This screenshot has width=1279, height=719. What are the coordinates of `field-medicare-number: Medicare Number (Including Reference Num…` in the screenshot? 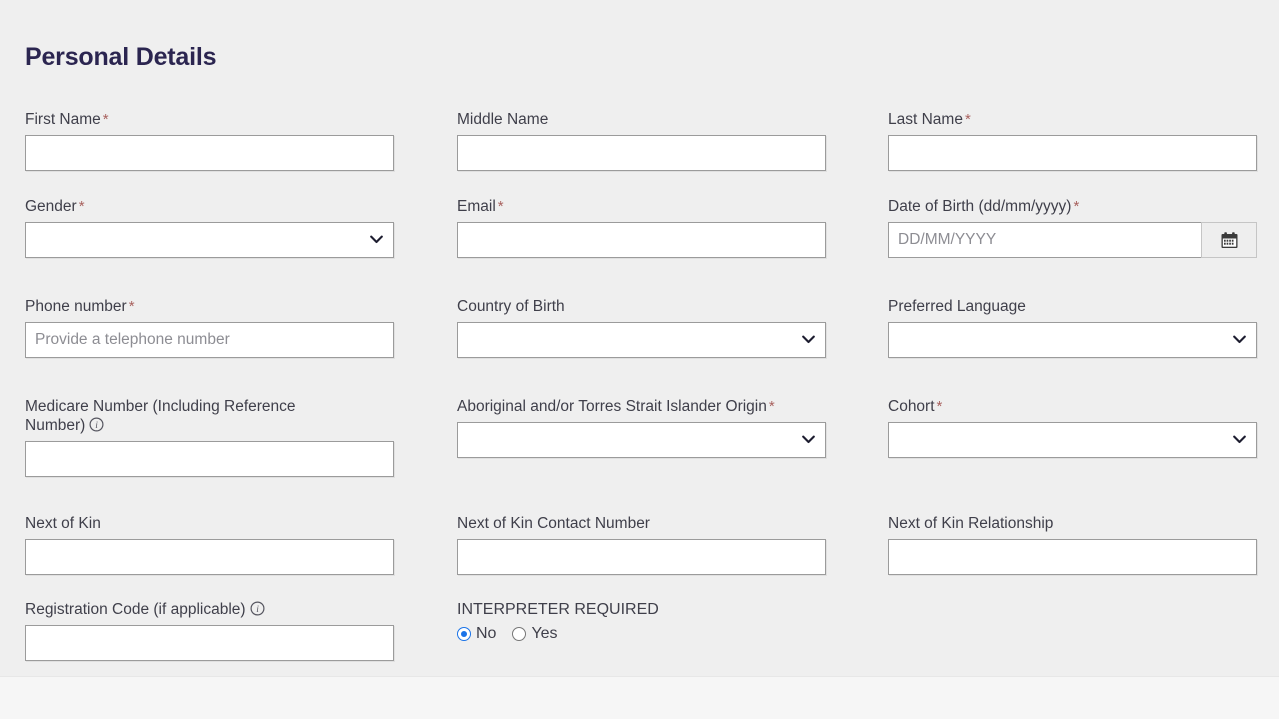 It's located at (209, 437).